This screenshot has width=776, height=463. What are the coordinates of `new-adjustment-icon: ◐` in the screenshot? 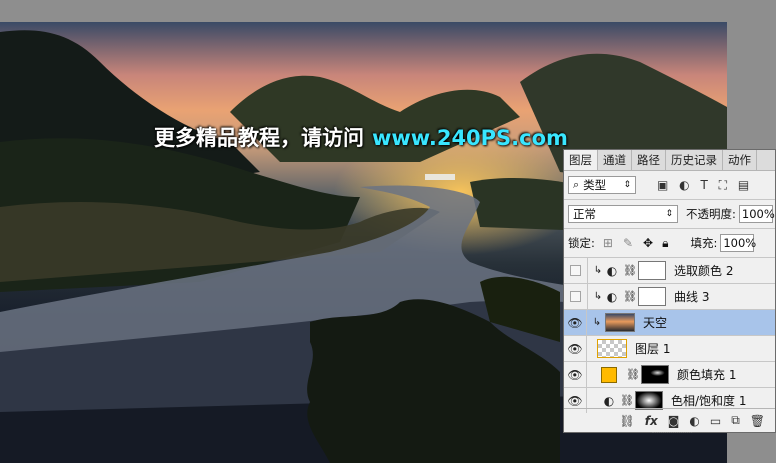 It's located at (694, 421).